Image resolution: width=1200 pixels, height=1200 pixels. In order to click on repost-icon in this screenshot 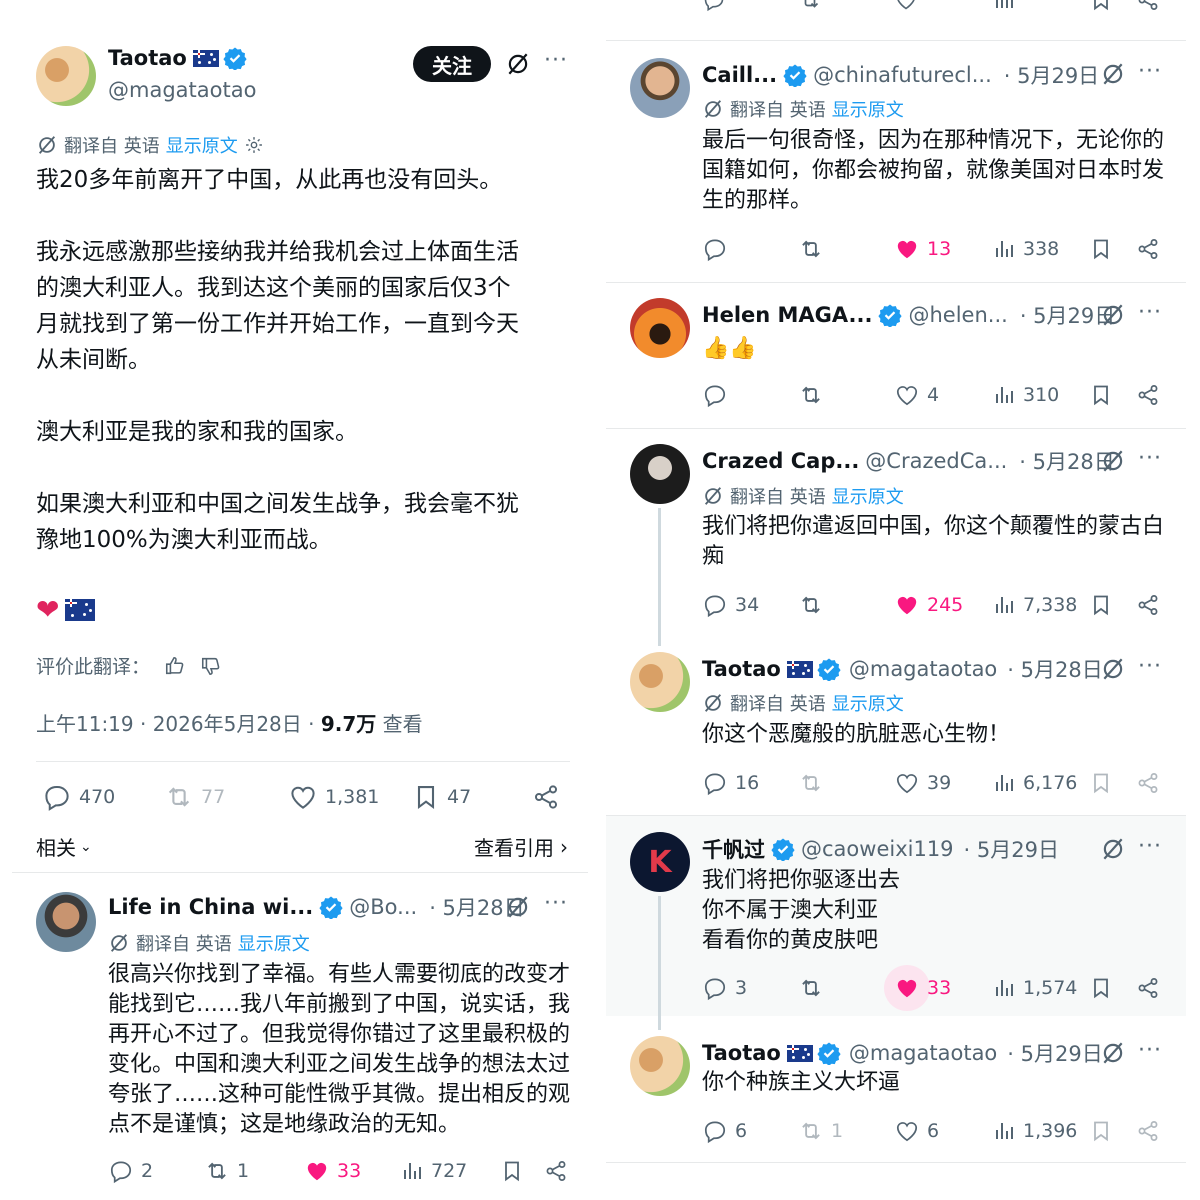, I will do `click(810, 6)`.